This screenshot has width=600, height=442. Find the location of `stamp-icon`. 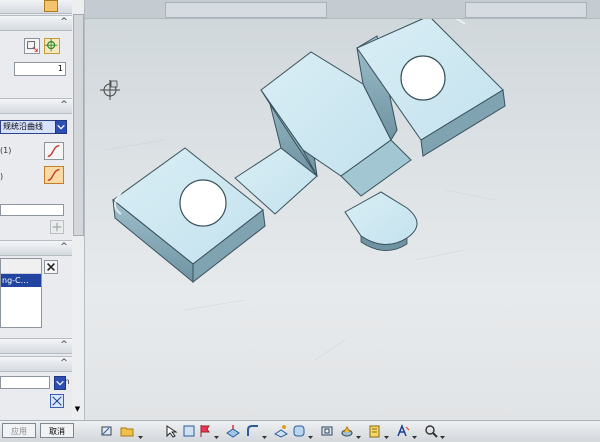

stamp-icon is located at coordinates (347, 431).